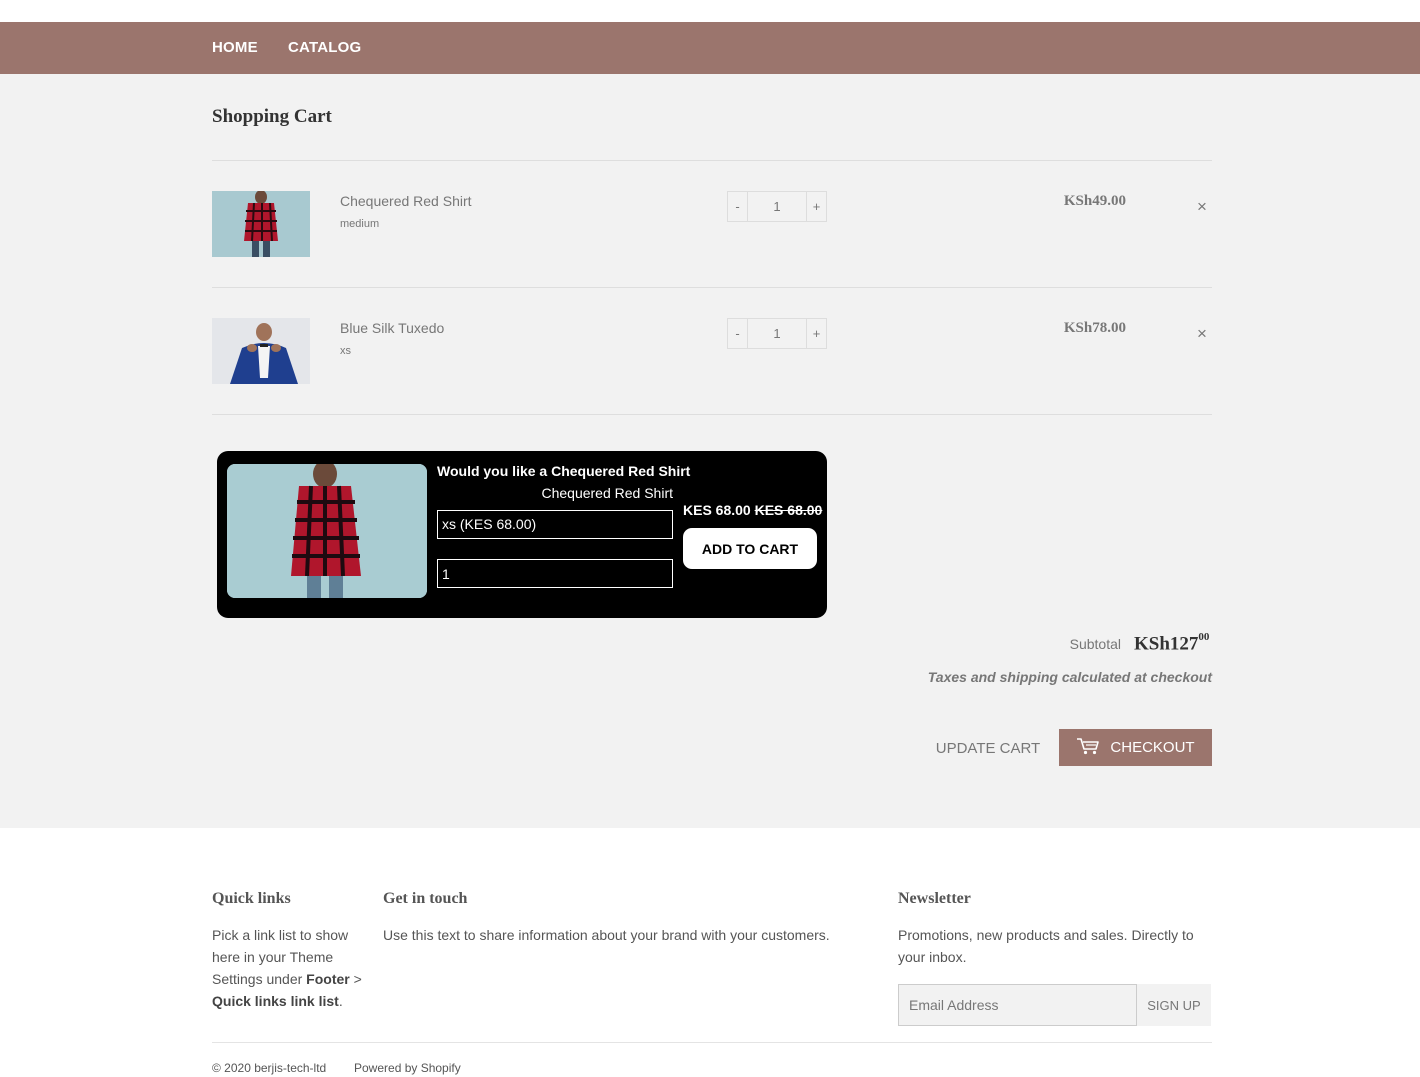 The width and height of the screenshot is (1420, 1077). I want to click on upsell-product-name: Chequered Red Shirt, so click(607, 493).